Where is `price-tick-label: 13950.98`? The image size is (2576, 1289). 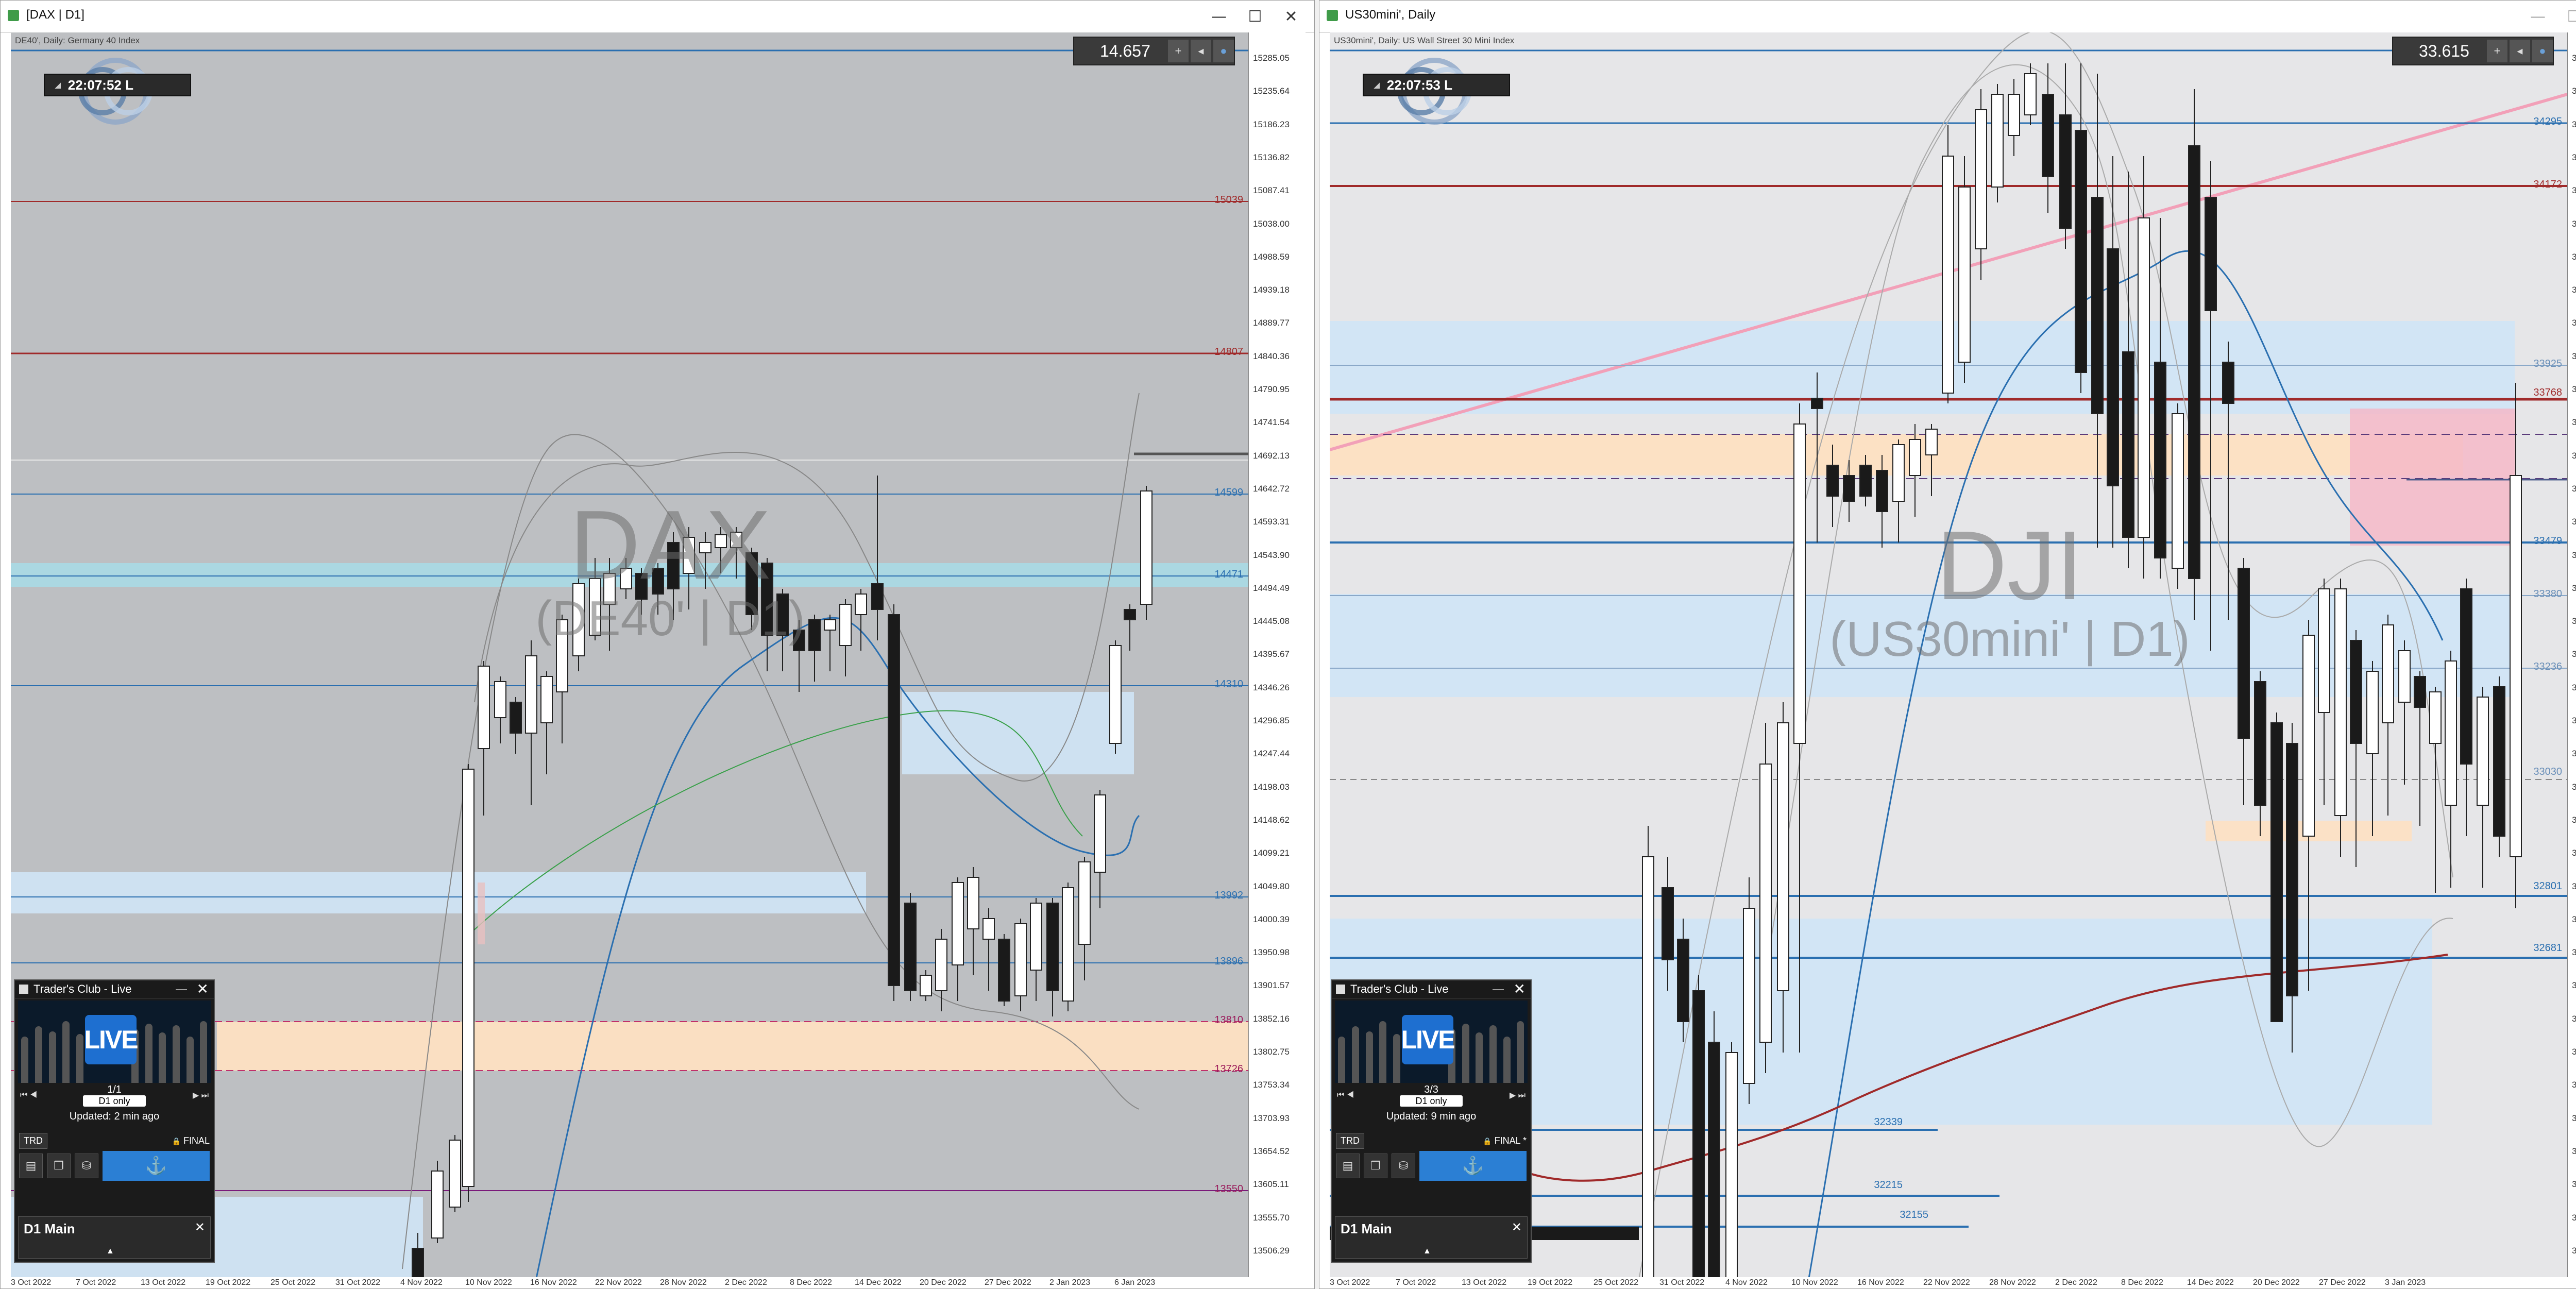 price-tick-label: 13950.98 is located at coordinates (1271, 952).